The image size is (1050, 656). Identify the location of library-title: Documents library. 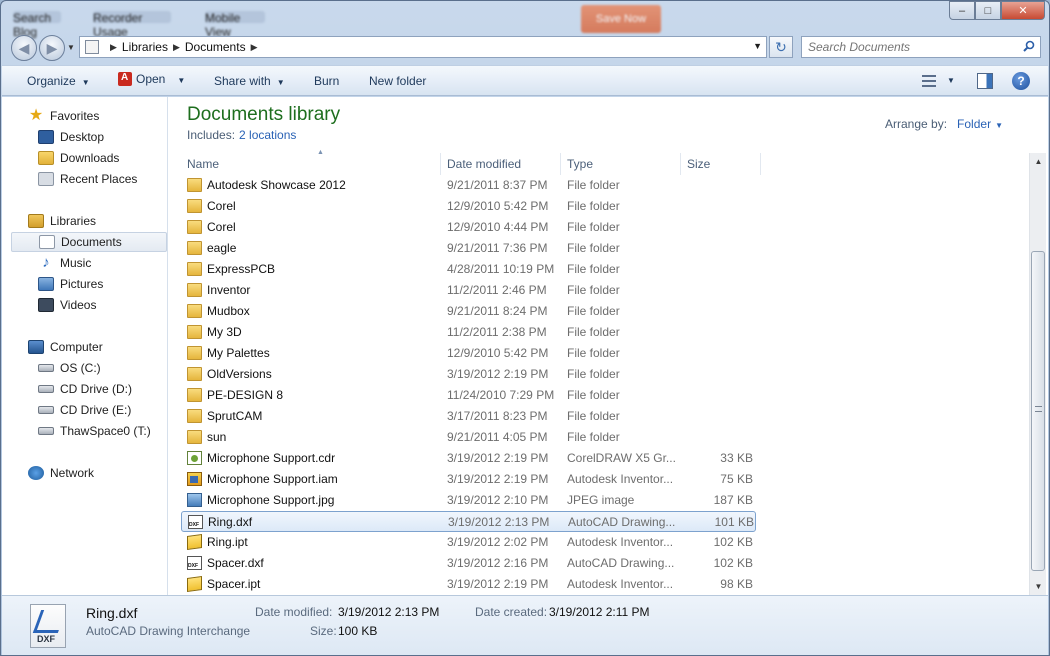
(264, 114).